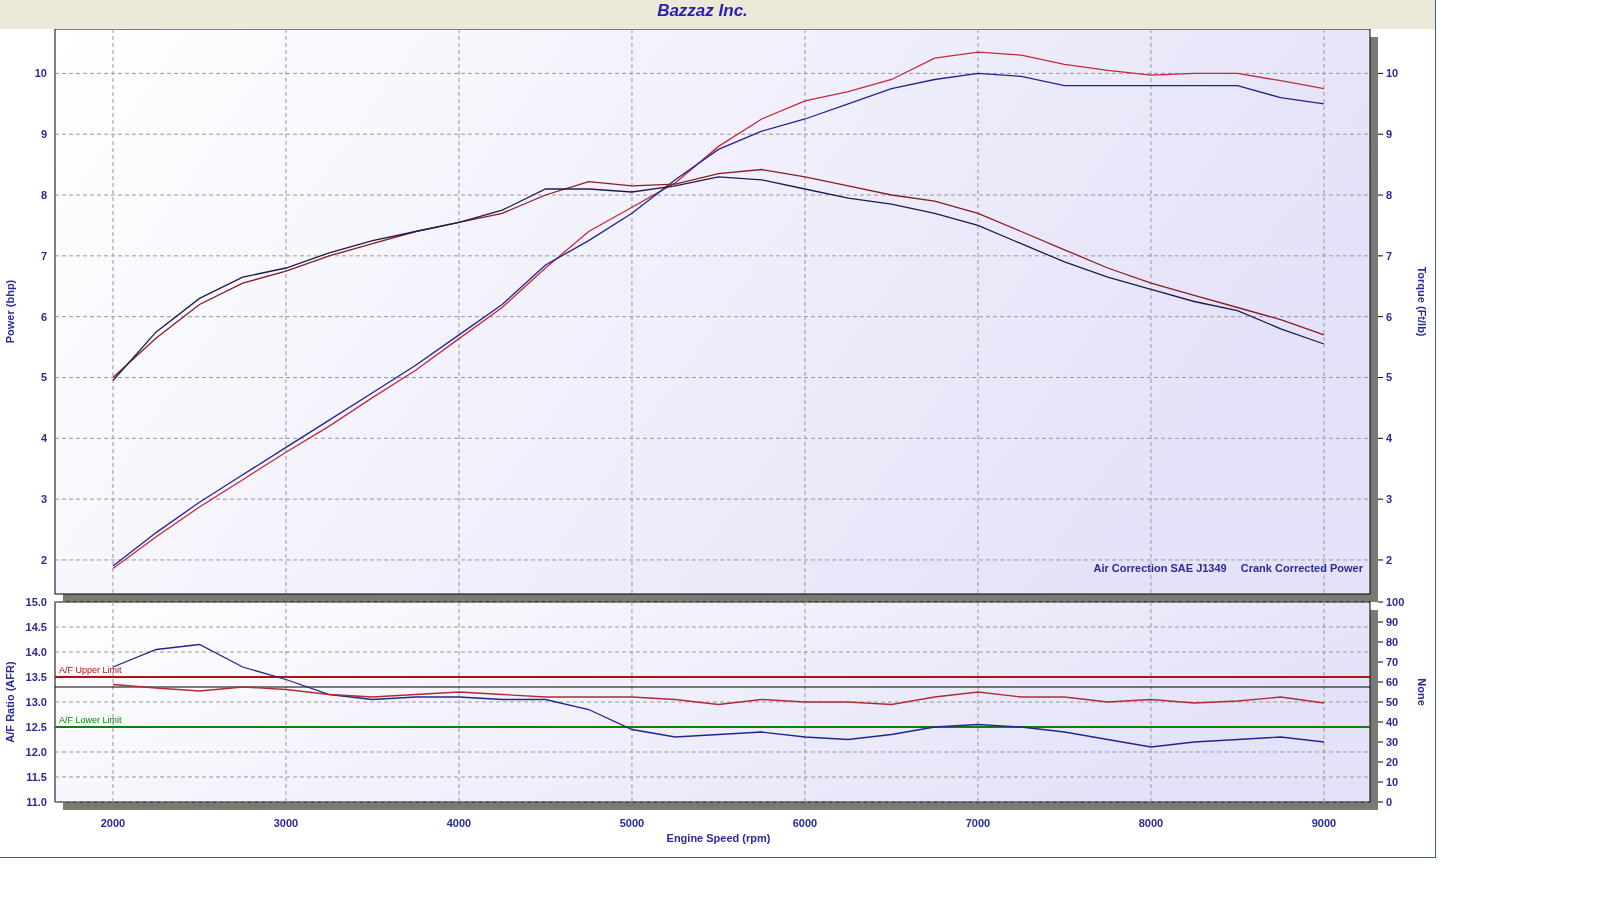 The height and width of the screenshot is (900, 1600). I want to click on chart-note: Air Correction SAE J1349, so click(1160, 568).